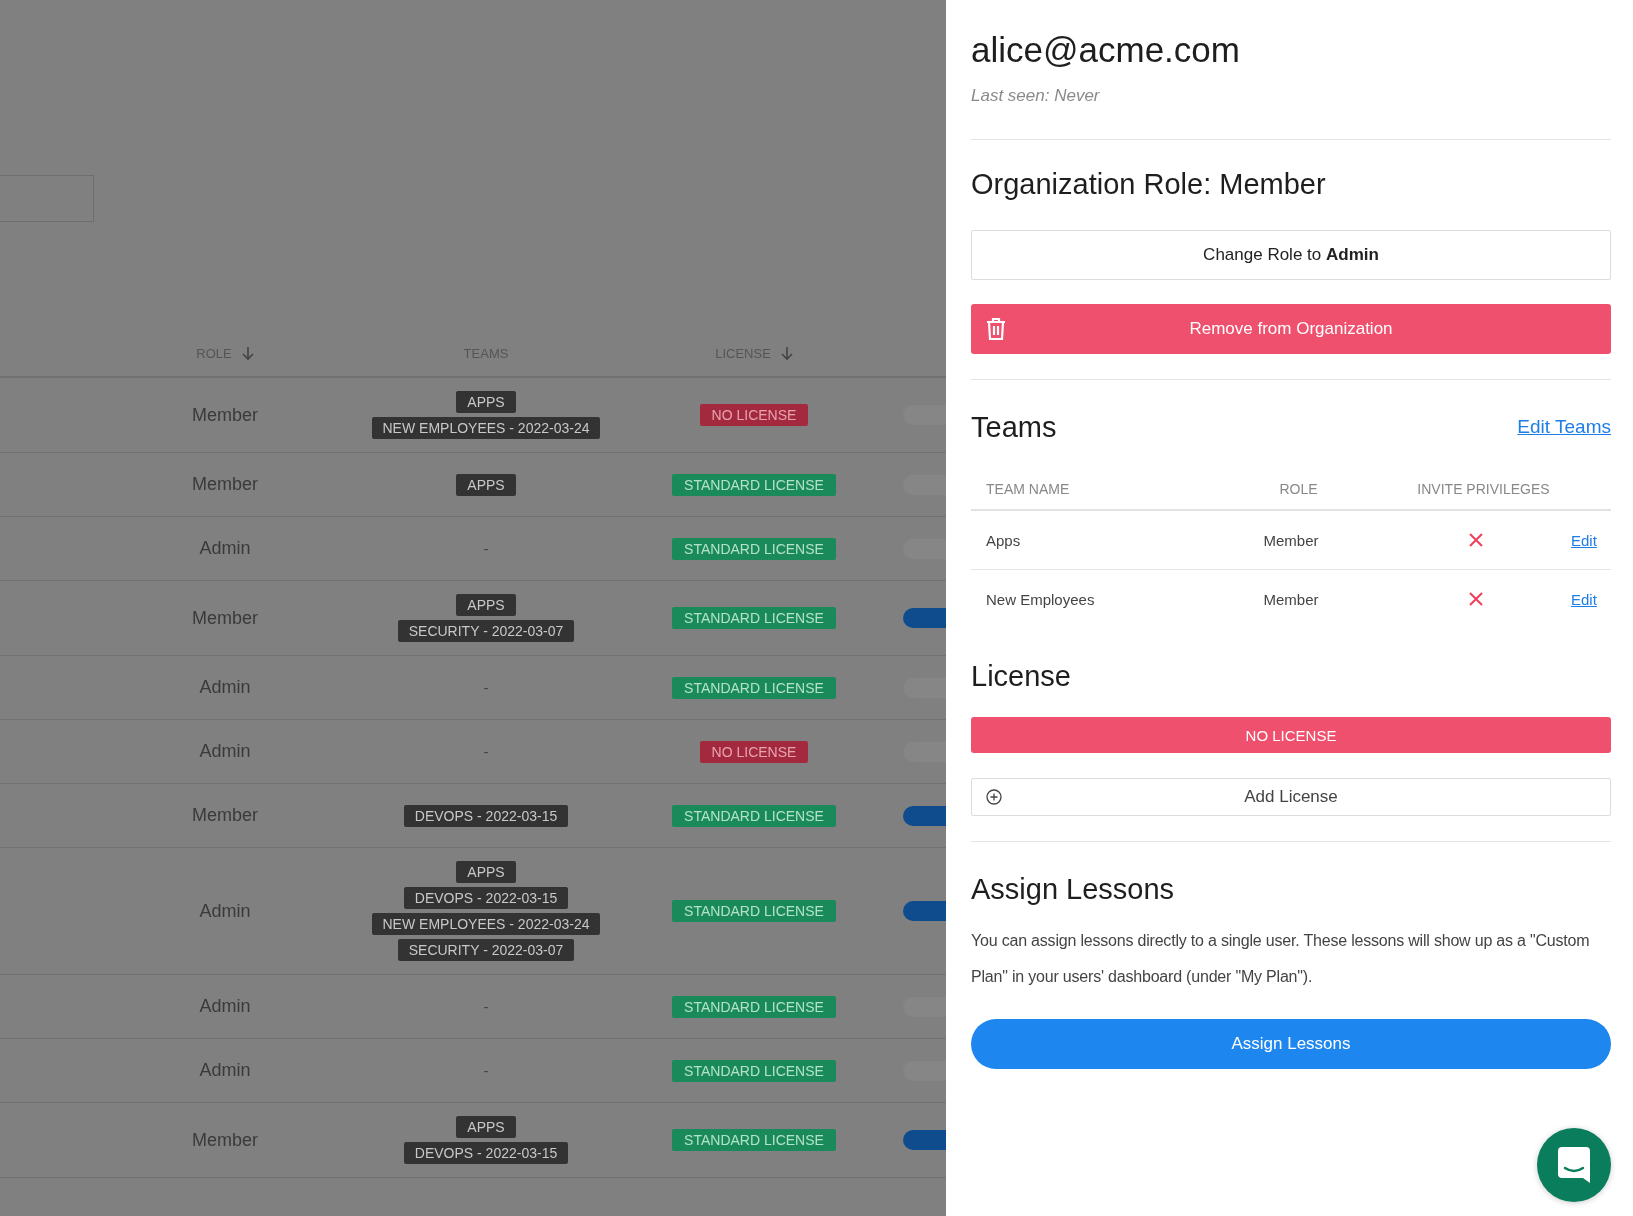 The height and width of the screenshot is (1216, 1633). I want to click on license-status-bar: NO LICENSE, so click(1291, 735).